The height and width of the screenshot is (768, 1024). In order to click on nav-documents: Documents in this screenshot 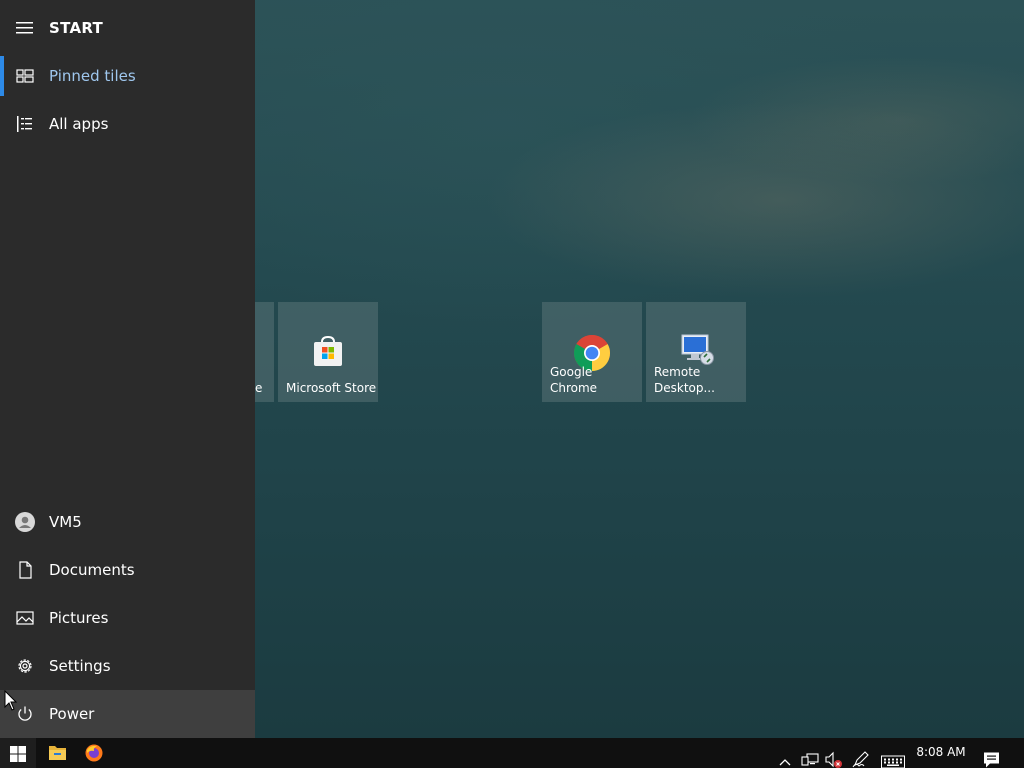, I will do `click(127, 570)`.